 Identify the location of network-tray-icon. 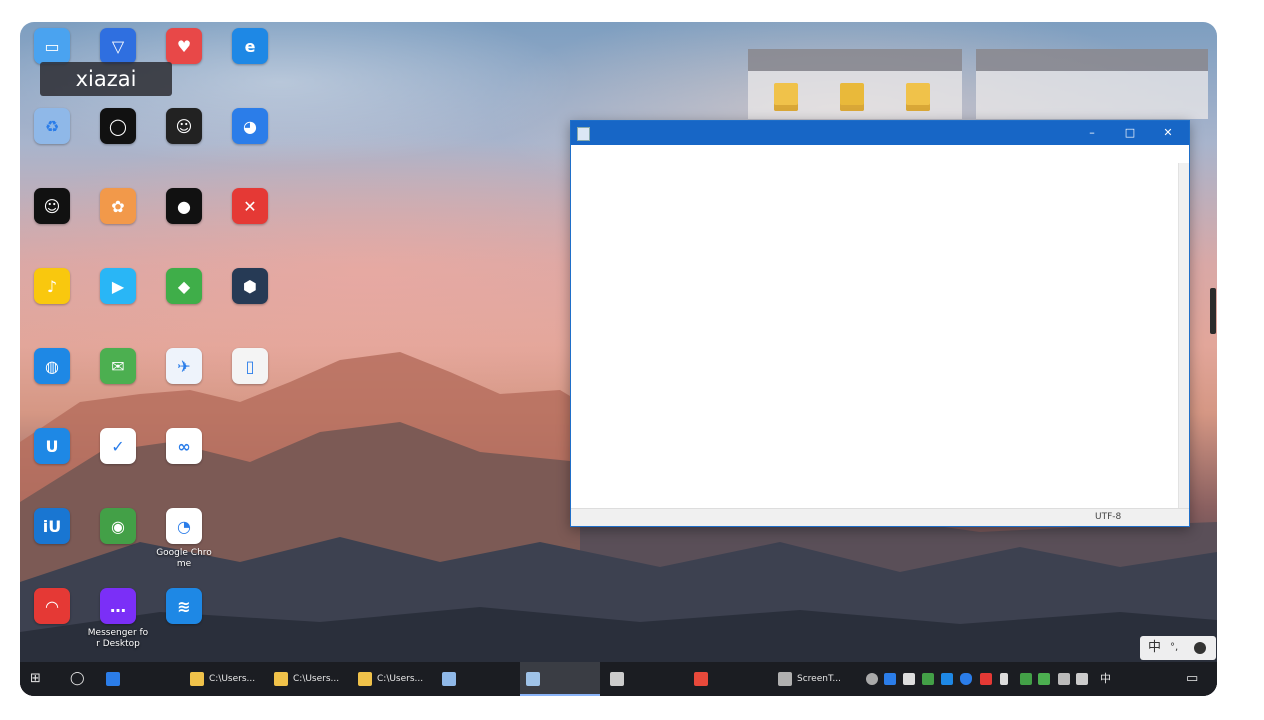
(1064, 679).